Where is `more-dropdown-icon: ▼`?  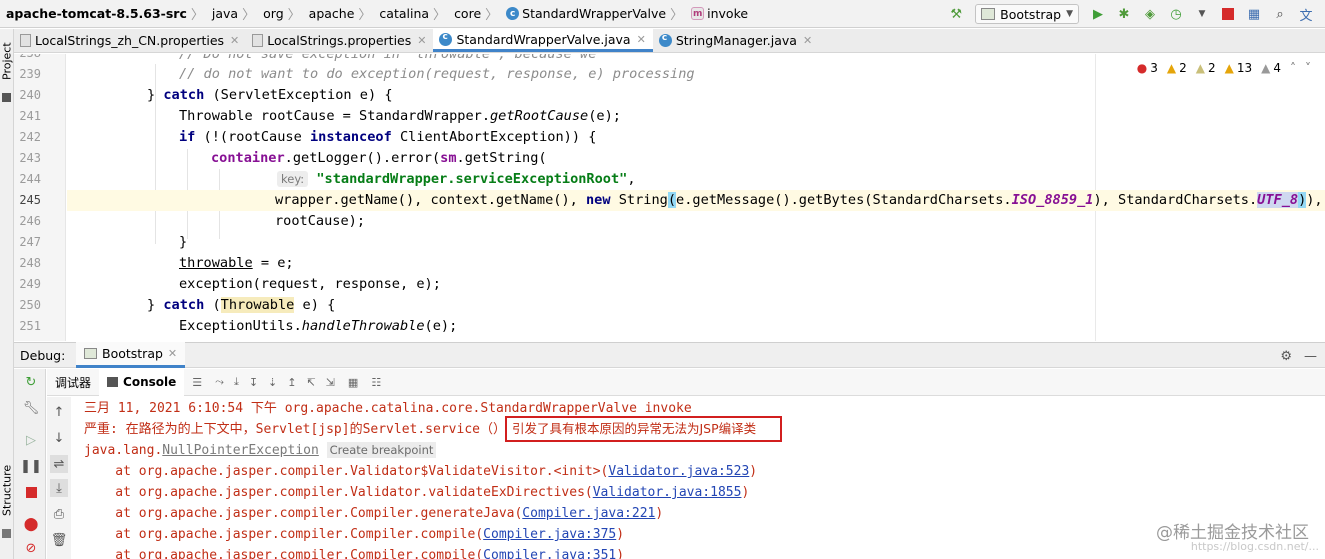
more-dropdown-icon: ▼ is located at coordinates (1202, 14).